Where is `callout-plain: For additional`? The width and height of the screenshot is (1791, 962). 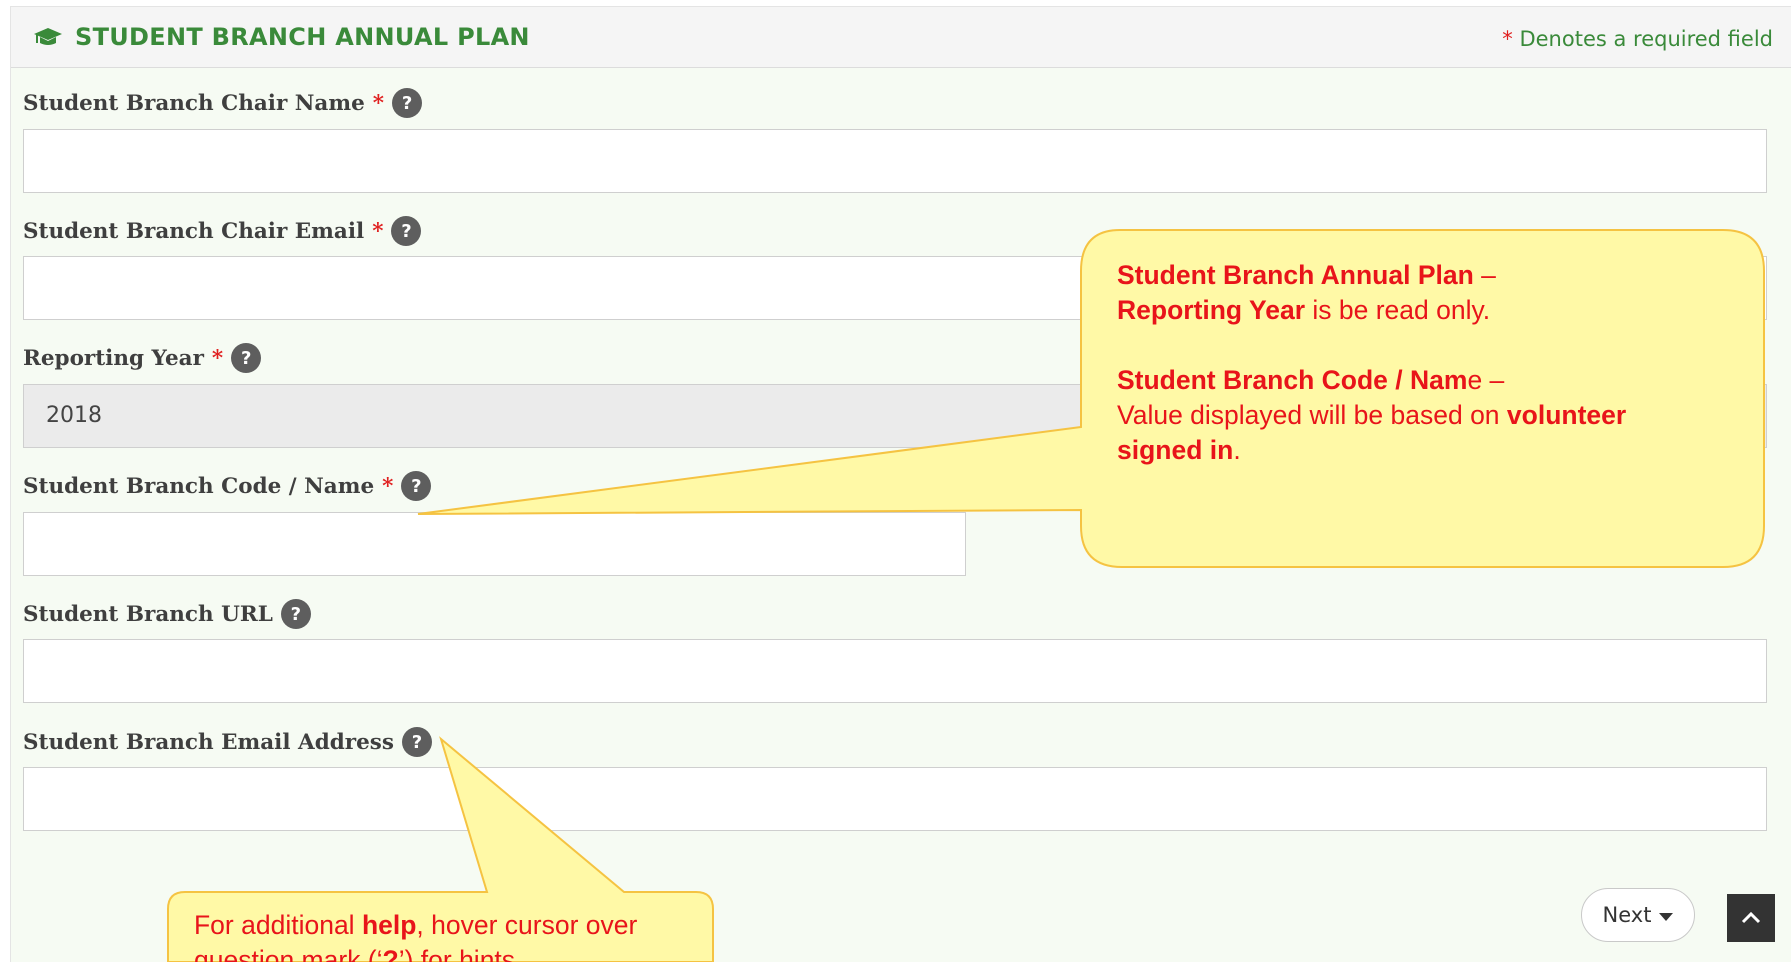
callout-plain: For additional is located at coordinates (278, 925).